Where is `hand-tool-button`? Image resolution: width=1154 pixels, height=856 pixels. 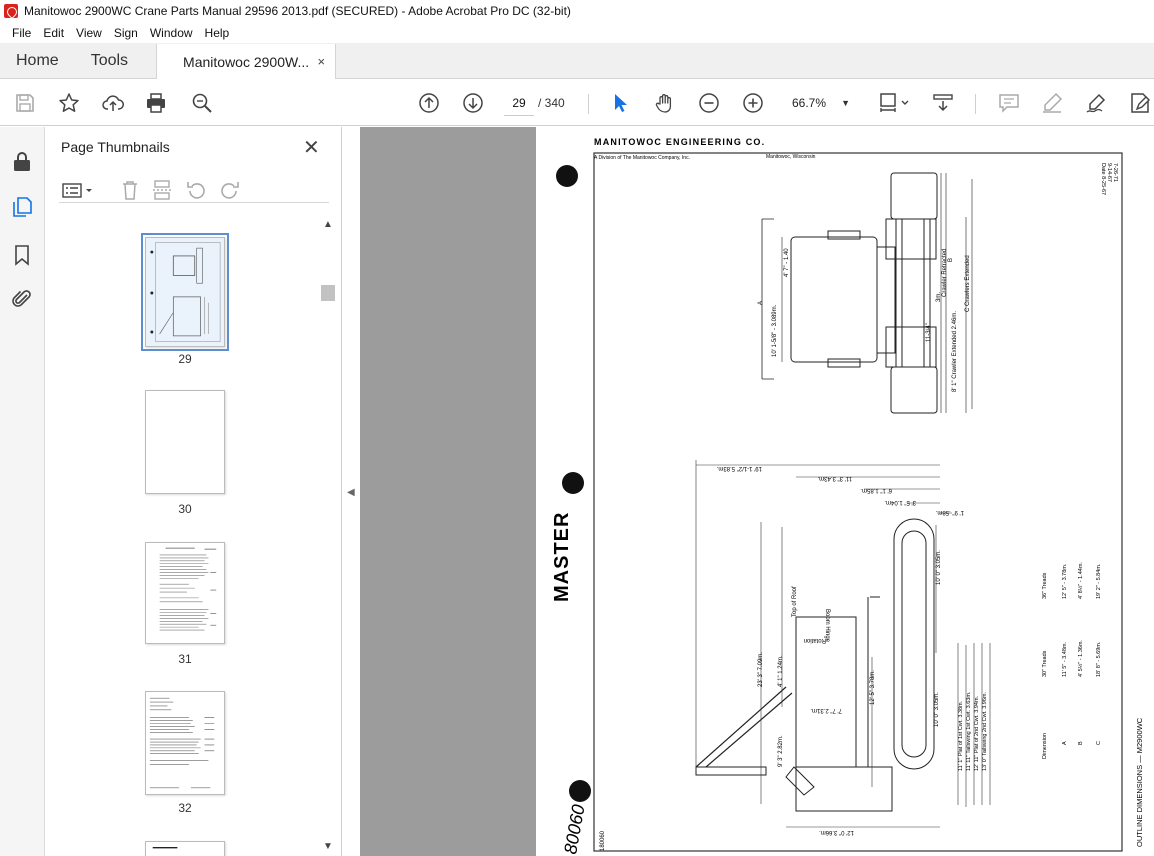
hand-tool-button is located at coordinates (665, 103).